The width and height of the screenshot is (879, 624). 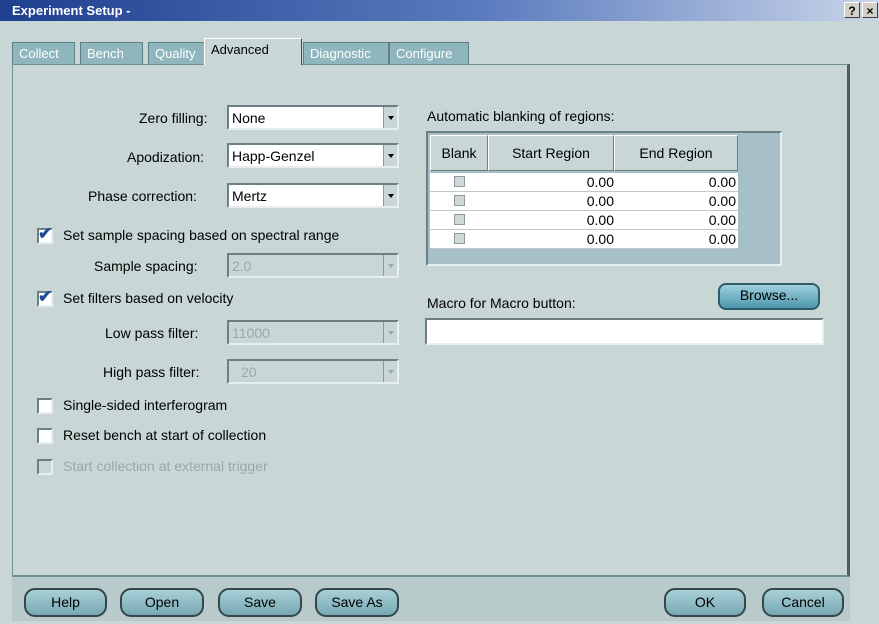 What do you see at coordinates (852, 10) in the screenshot?
I see `help-title-button: ?` at bounding box center [852, 10].